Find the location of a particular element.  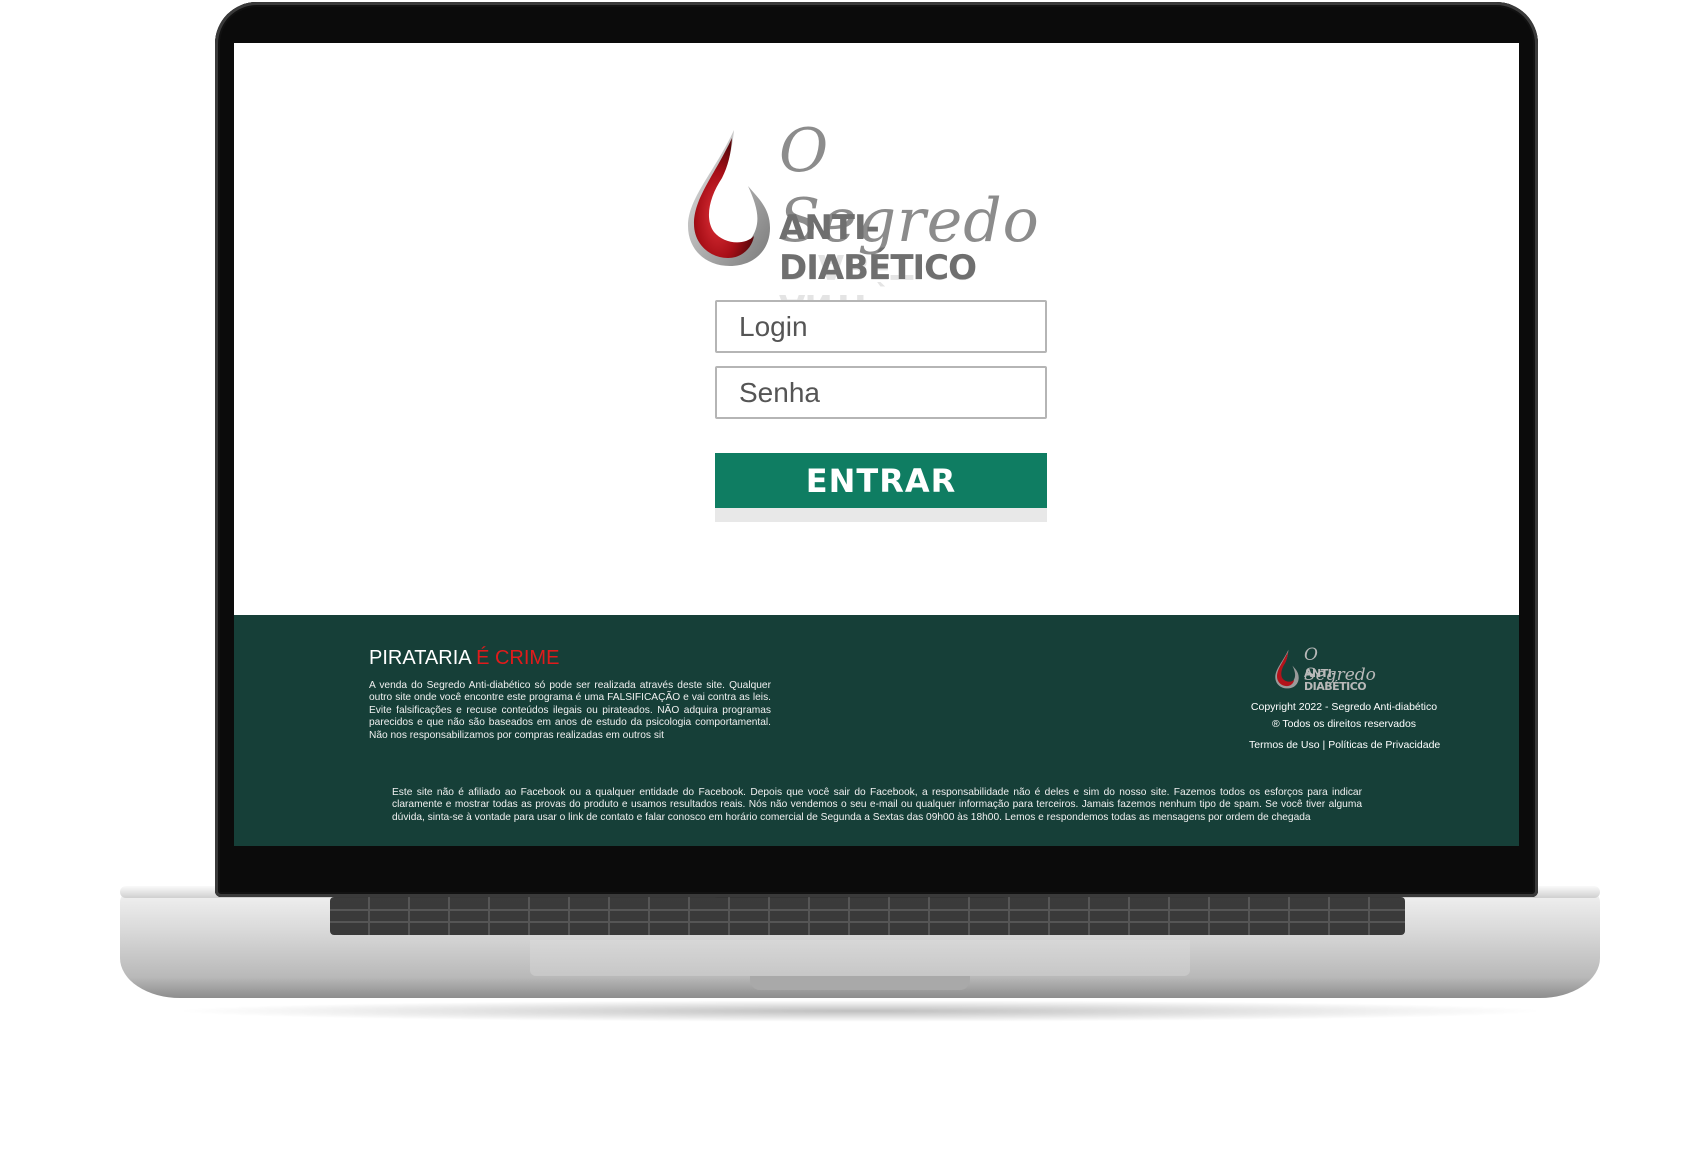

footer-logo: O Segredo ANTI-DIABÉTICO is located at coordinates (1334, 669).